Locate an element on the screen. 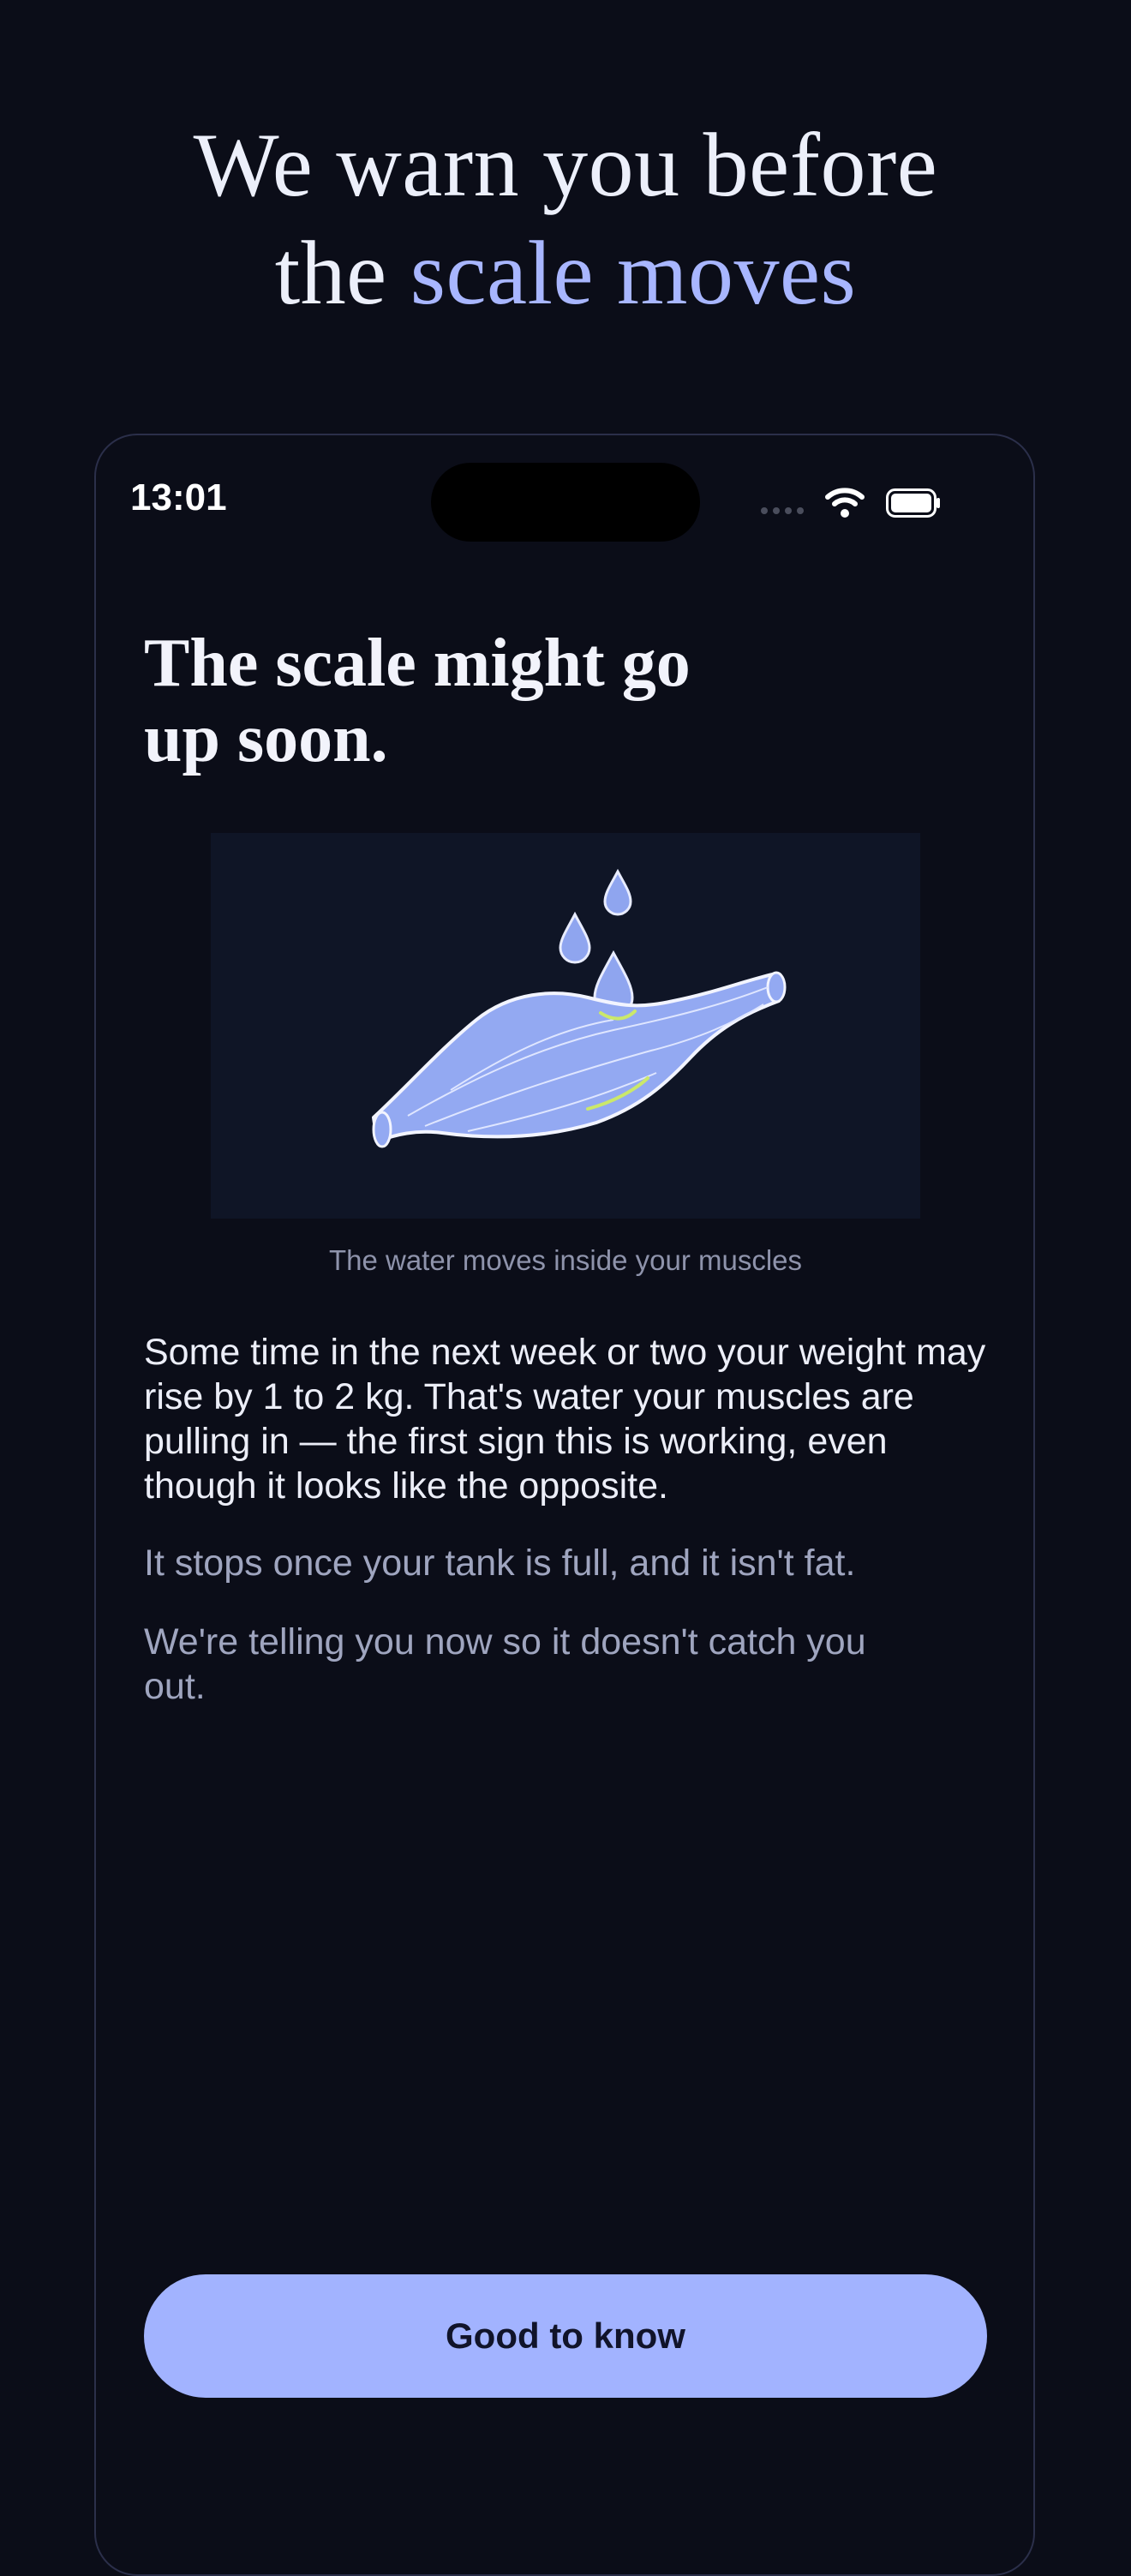 This screenshot has height=2576, width=1131. status-time: 13:01 is located at coordinates (178, 497).